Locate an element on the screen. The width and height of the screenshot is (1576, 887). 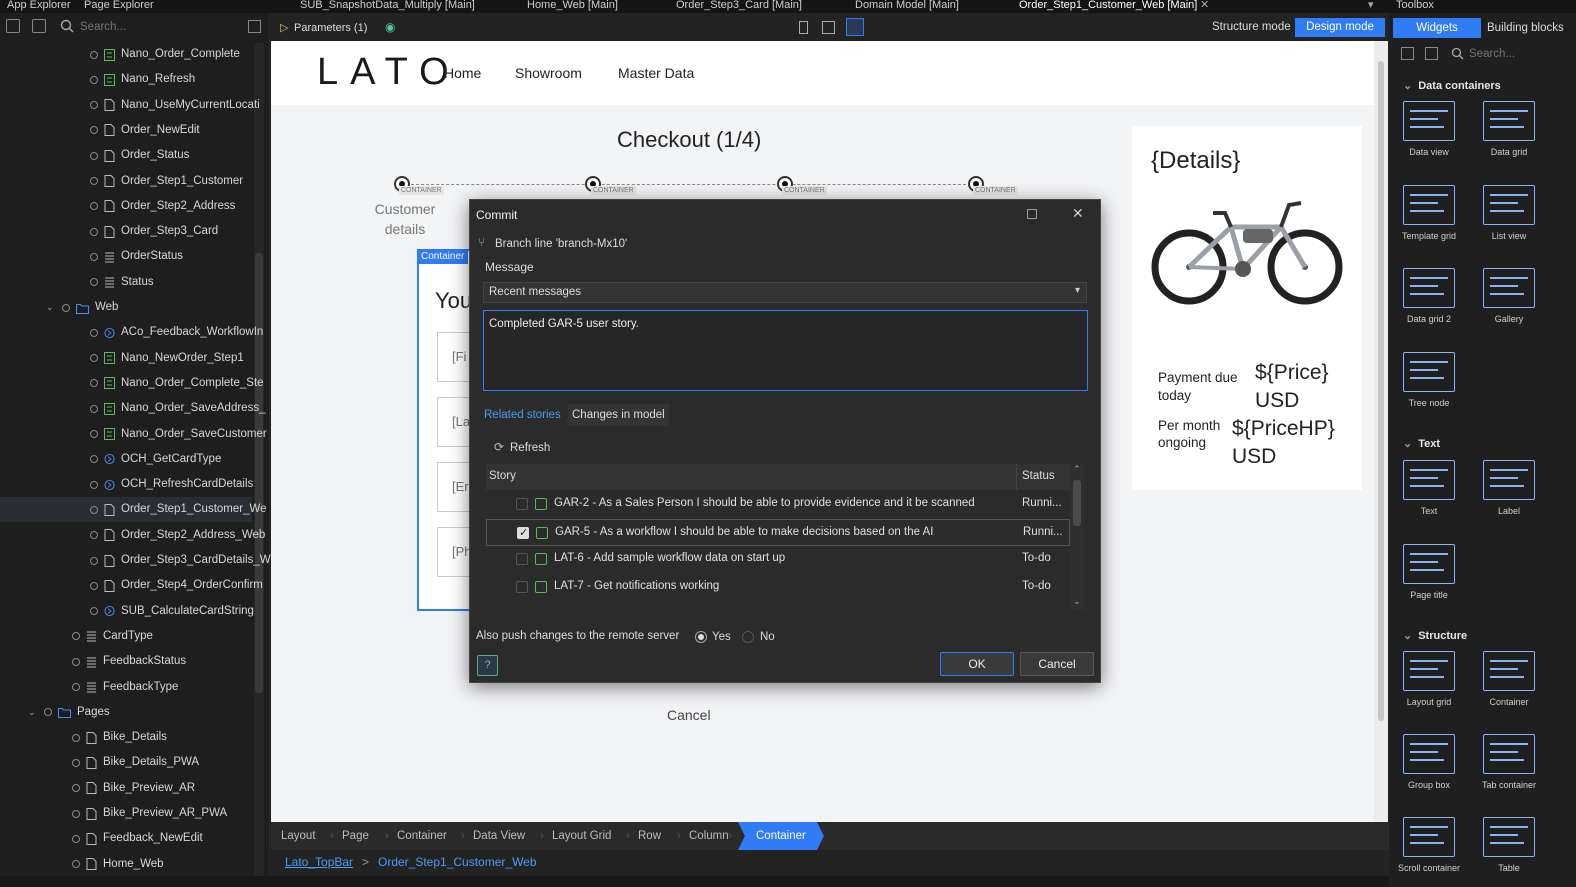
toolbox-tile: Data grid is located at coordinates (1509, 129).